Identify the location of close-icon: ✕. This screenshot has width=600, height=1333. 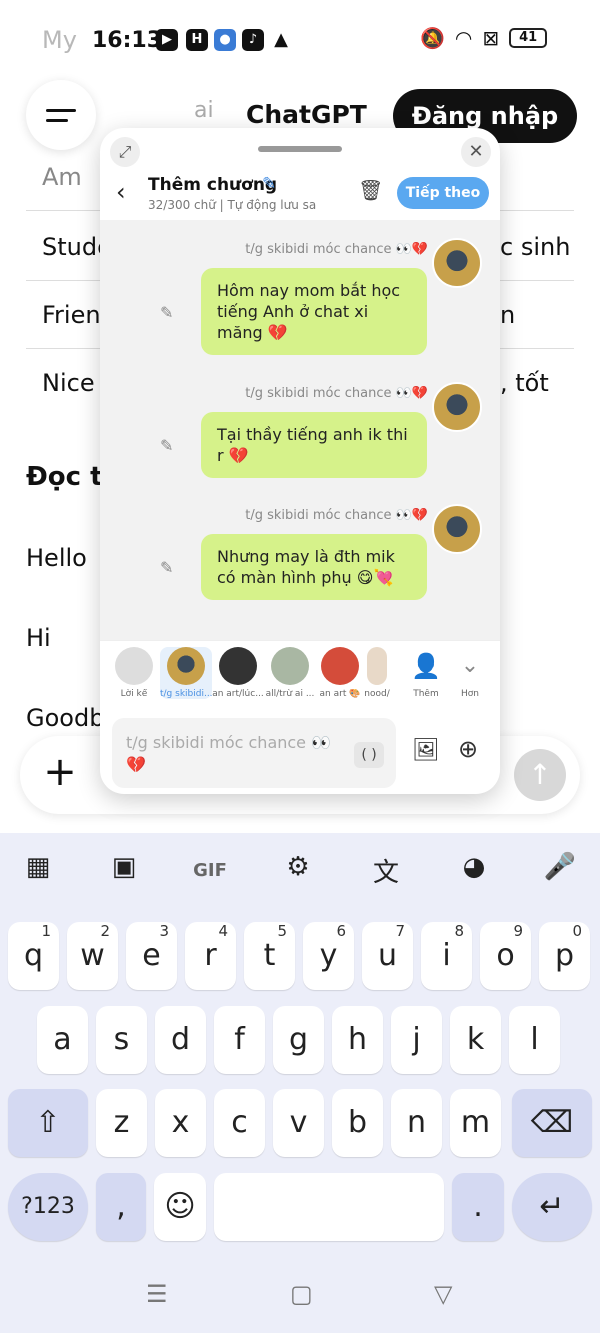
(476, 152).